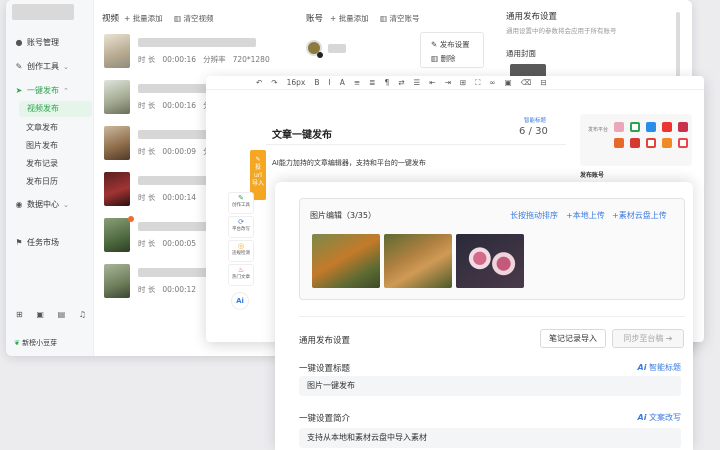 The height and width of the screenshot is (450, 720). Describe the element at coordinates (333, 18) in the screenshot. I see `plus-icon: +` at that location.